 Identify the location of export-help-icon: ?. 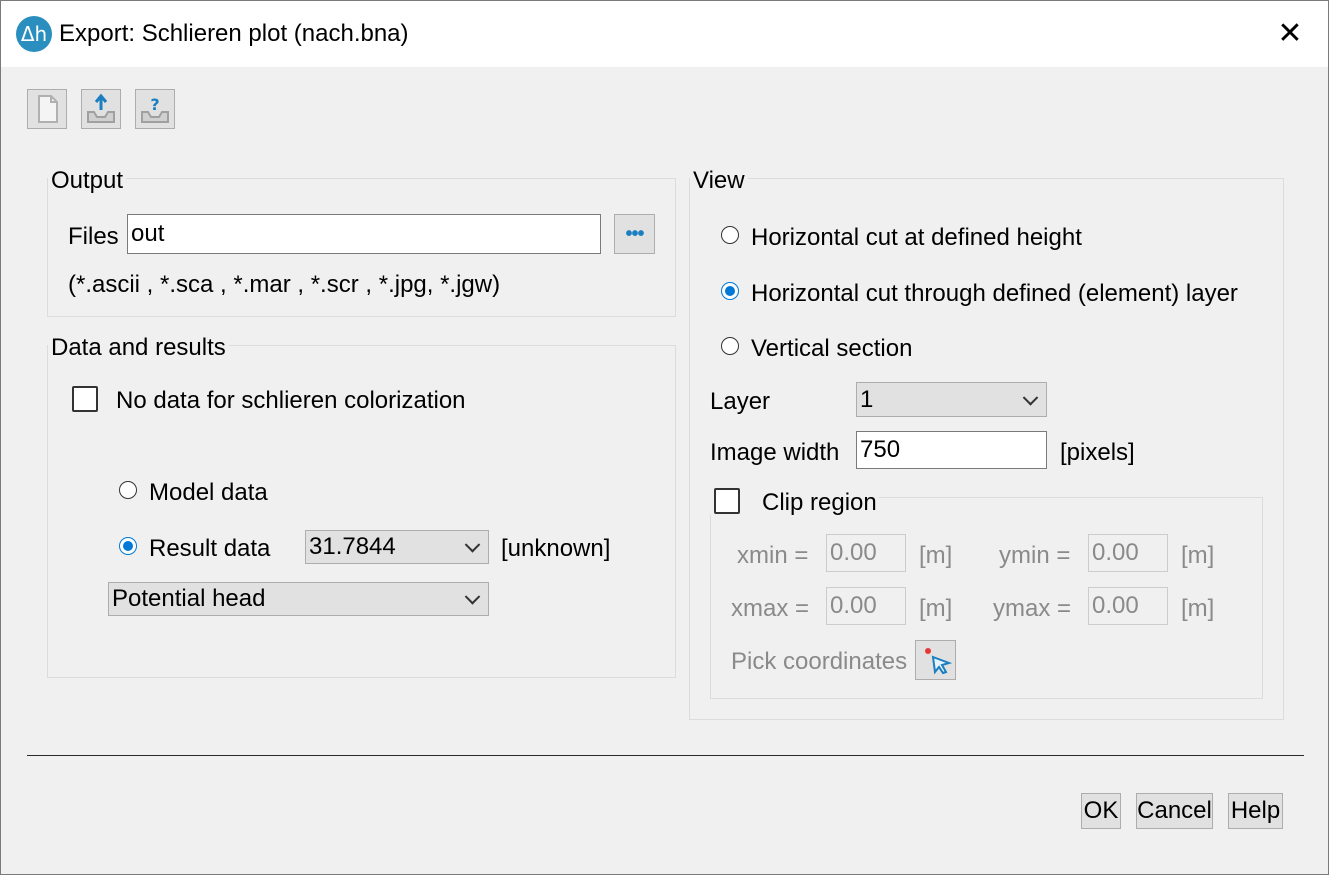
(155, 109).